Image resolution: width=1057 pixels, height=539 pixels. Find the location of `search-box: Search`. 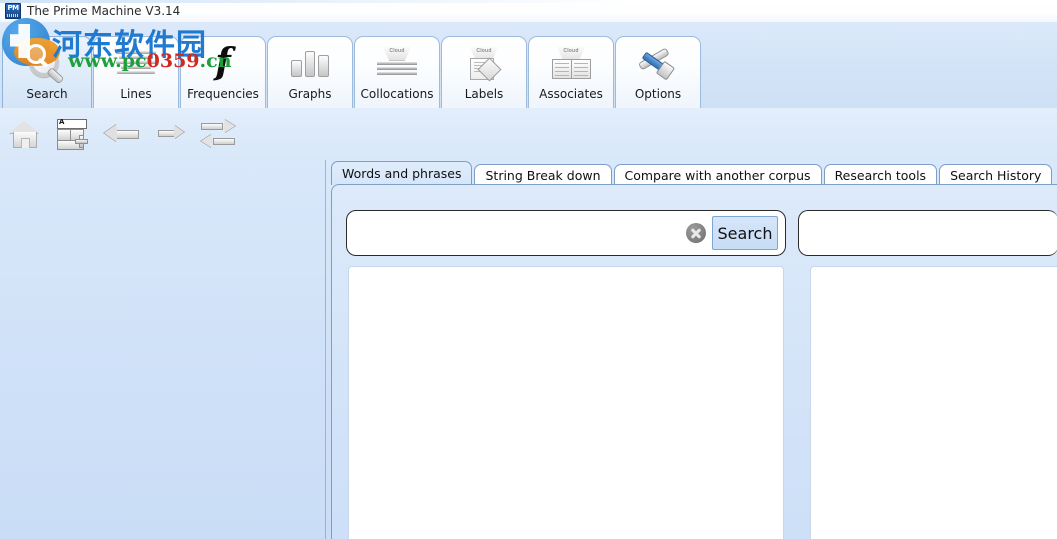

search-box: Search is located at coordinates (566, 233).